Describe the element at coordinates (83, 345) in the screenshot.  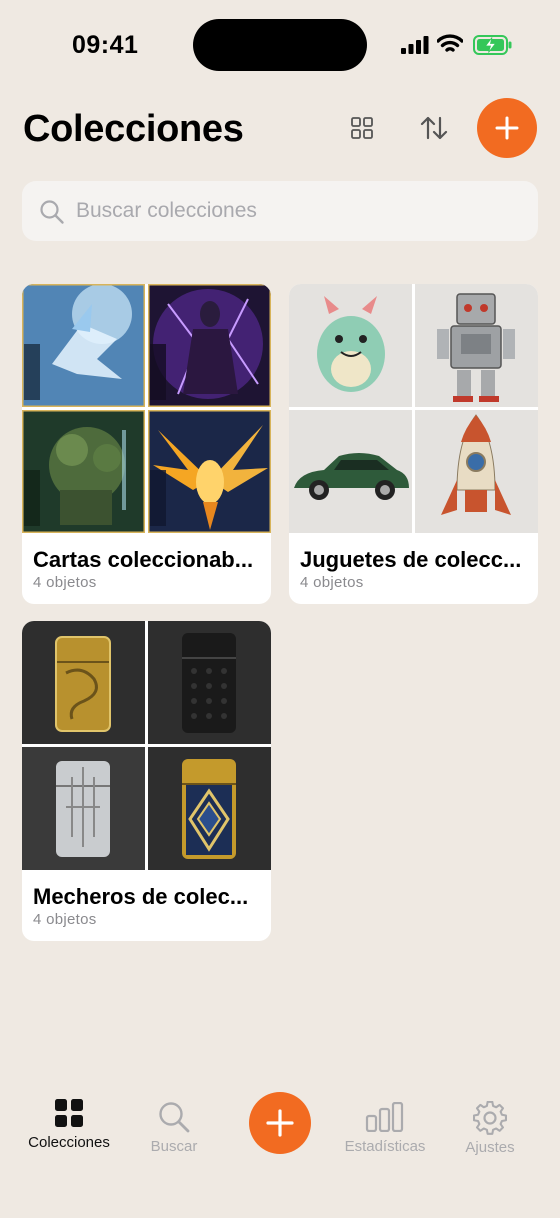
I see `ice-dragon-card-image` at that location.